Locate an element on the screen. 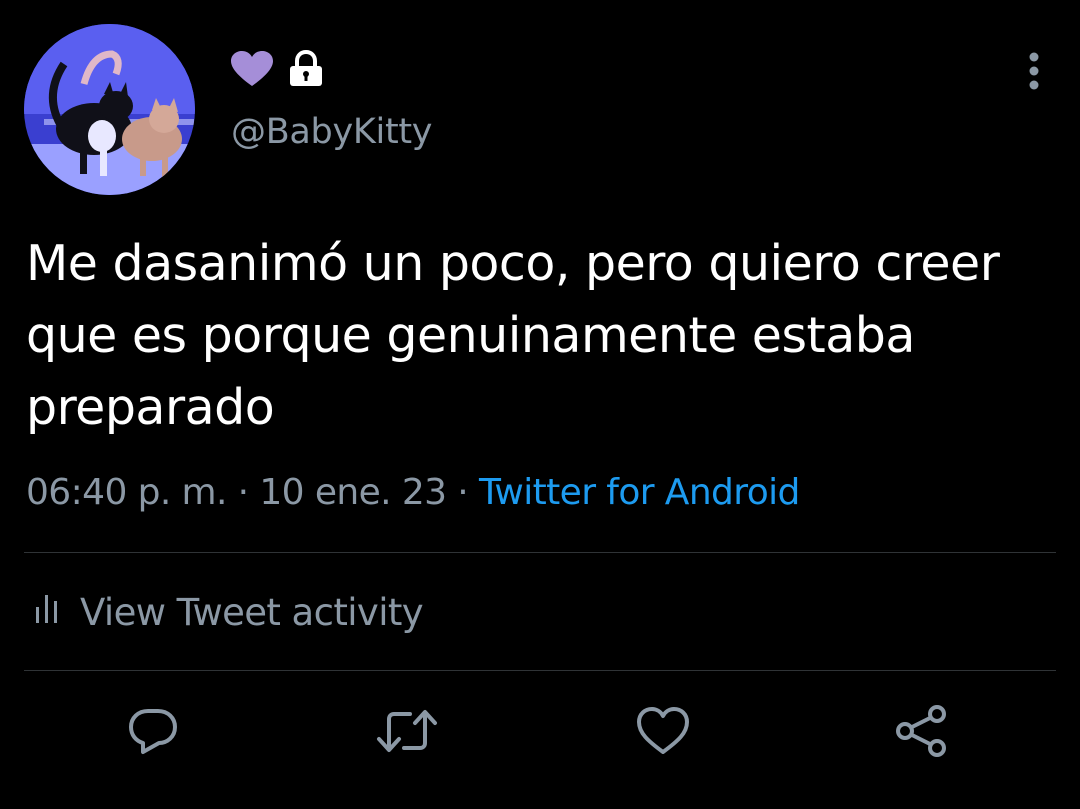  bar-chart-icon is located at coordinates (49, 612).